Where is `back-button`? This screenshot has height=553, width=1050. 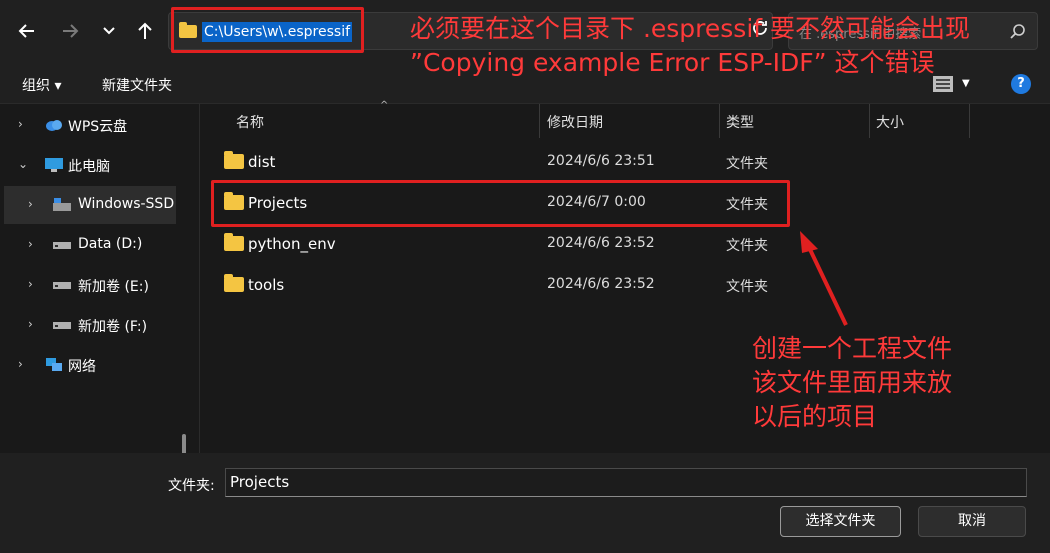
back-button is located at coordinates (27, 31).